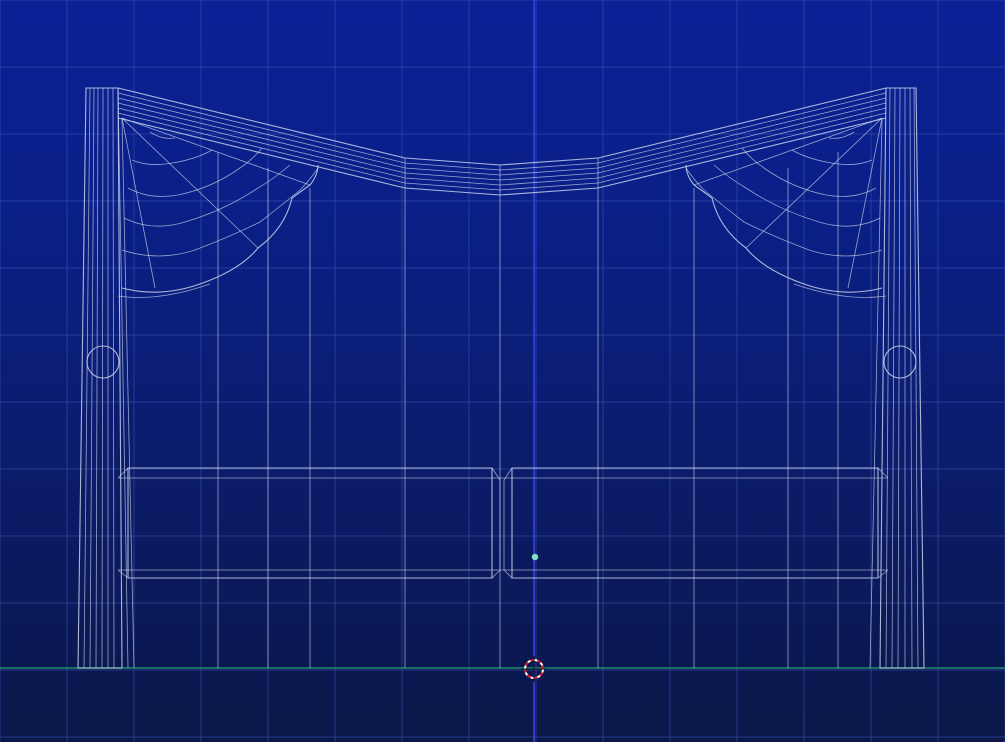 Image resolution: width=1005 pixels, height=742 pixels. Describe the element at coordinates (897, 378) in the screenshot. I see `right-post` at that location.